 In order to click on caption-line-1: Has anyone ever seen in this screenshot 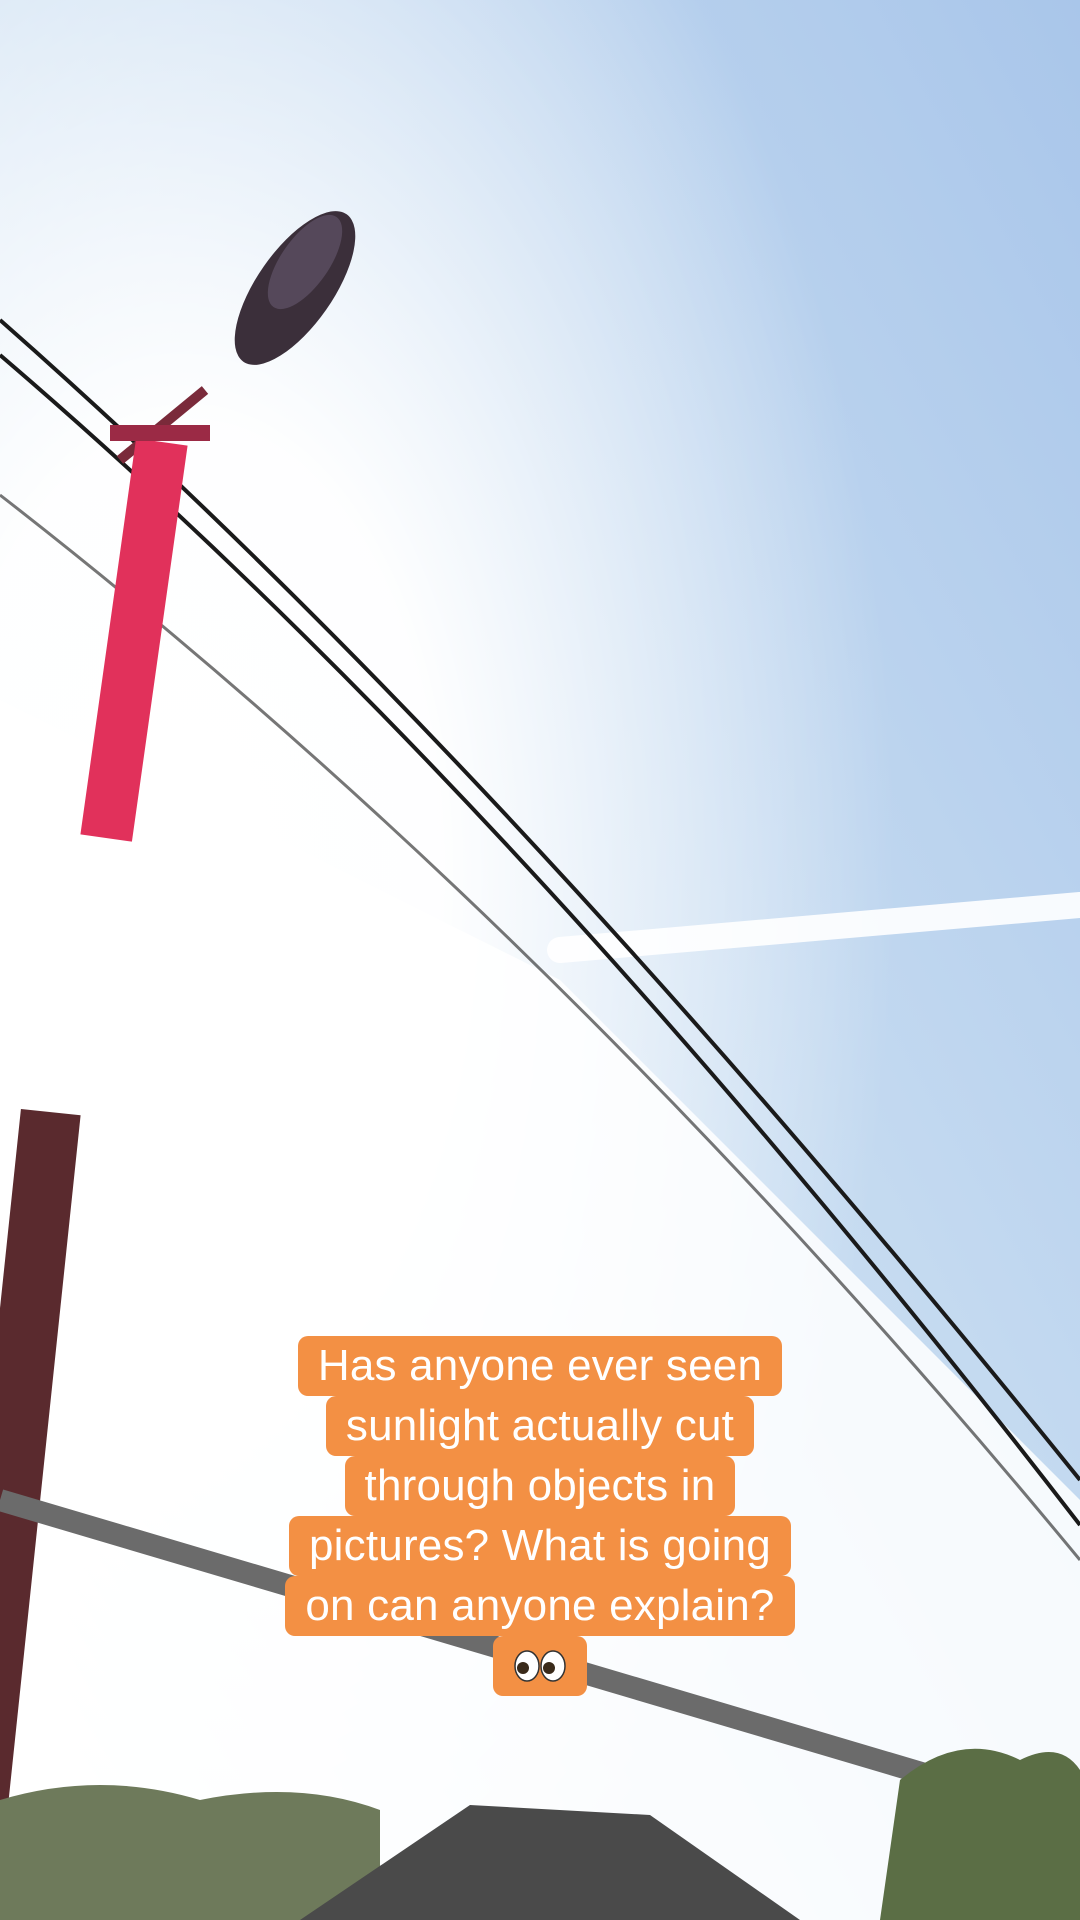, I will do `click(540, 1366)`.